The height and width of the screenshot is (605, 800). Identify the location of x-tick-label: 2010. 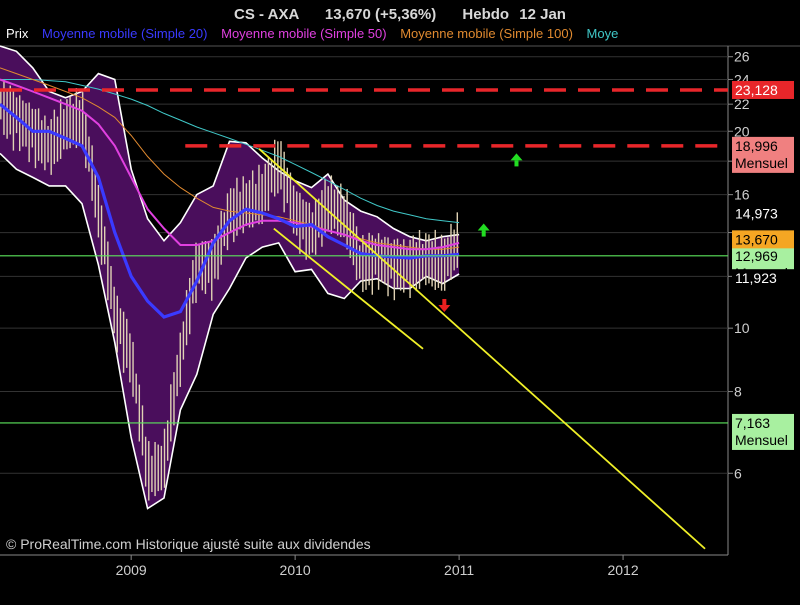
(295, 570).